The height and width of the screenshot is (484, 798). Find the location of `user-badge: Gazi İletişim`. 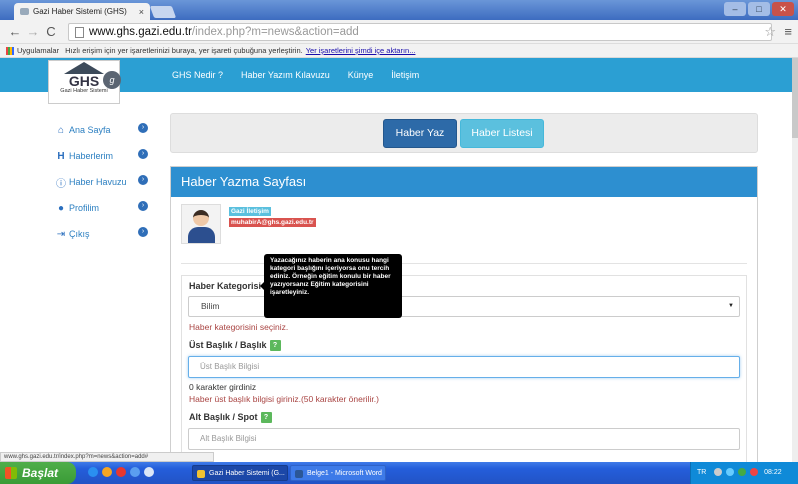

user-badge: Gazi İletişim is located at coordinates (250, 211).